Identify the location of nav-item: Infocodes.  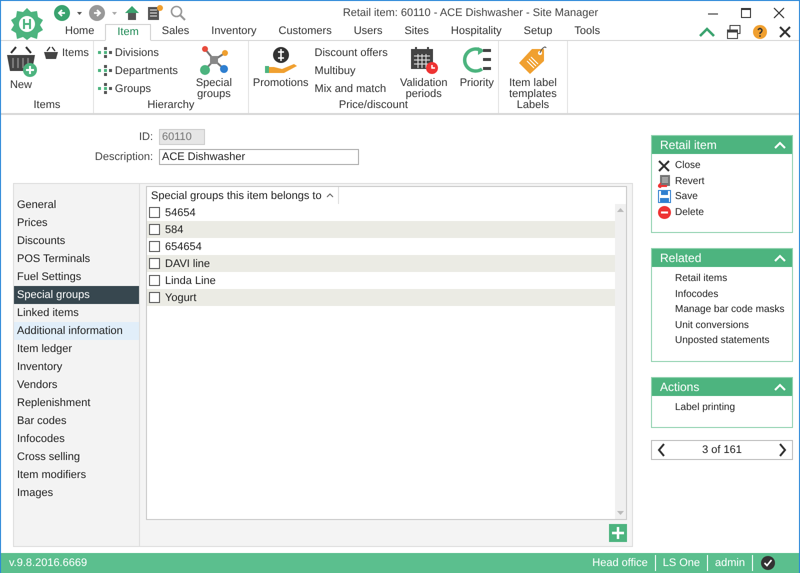
(76, 439).